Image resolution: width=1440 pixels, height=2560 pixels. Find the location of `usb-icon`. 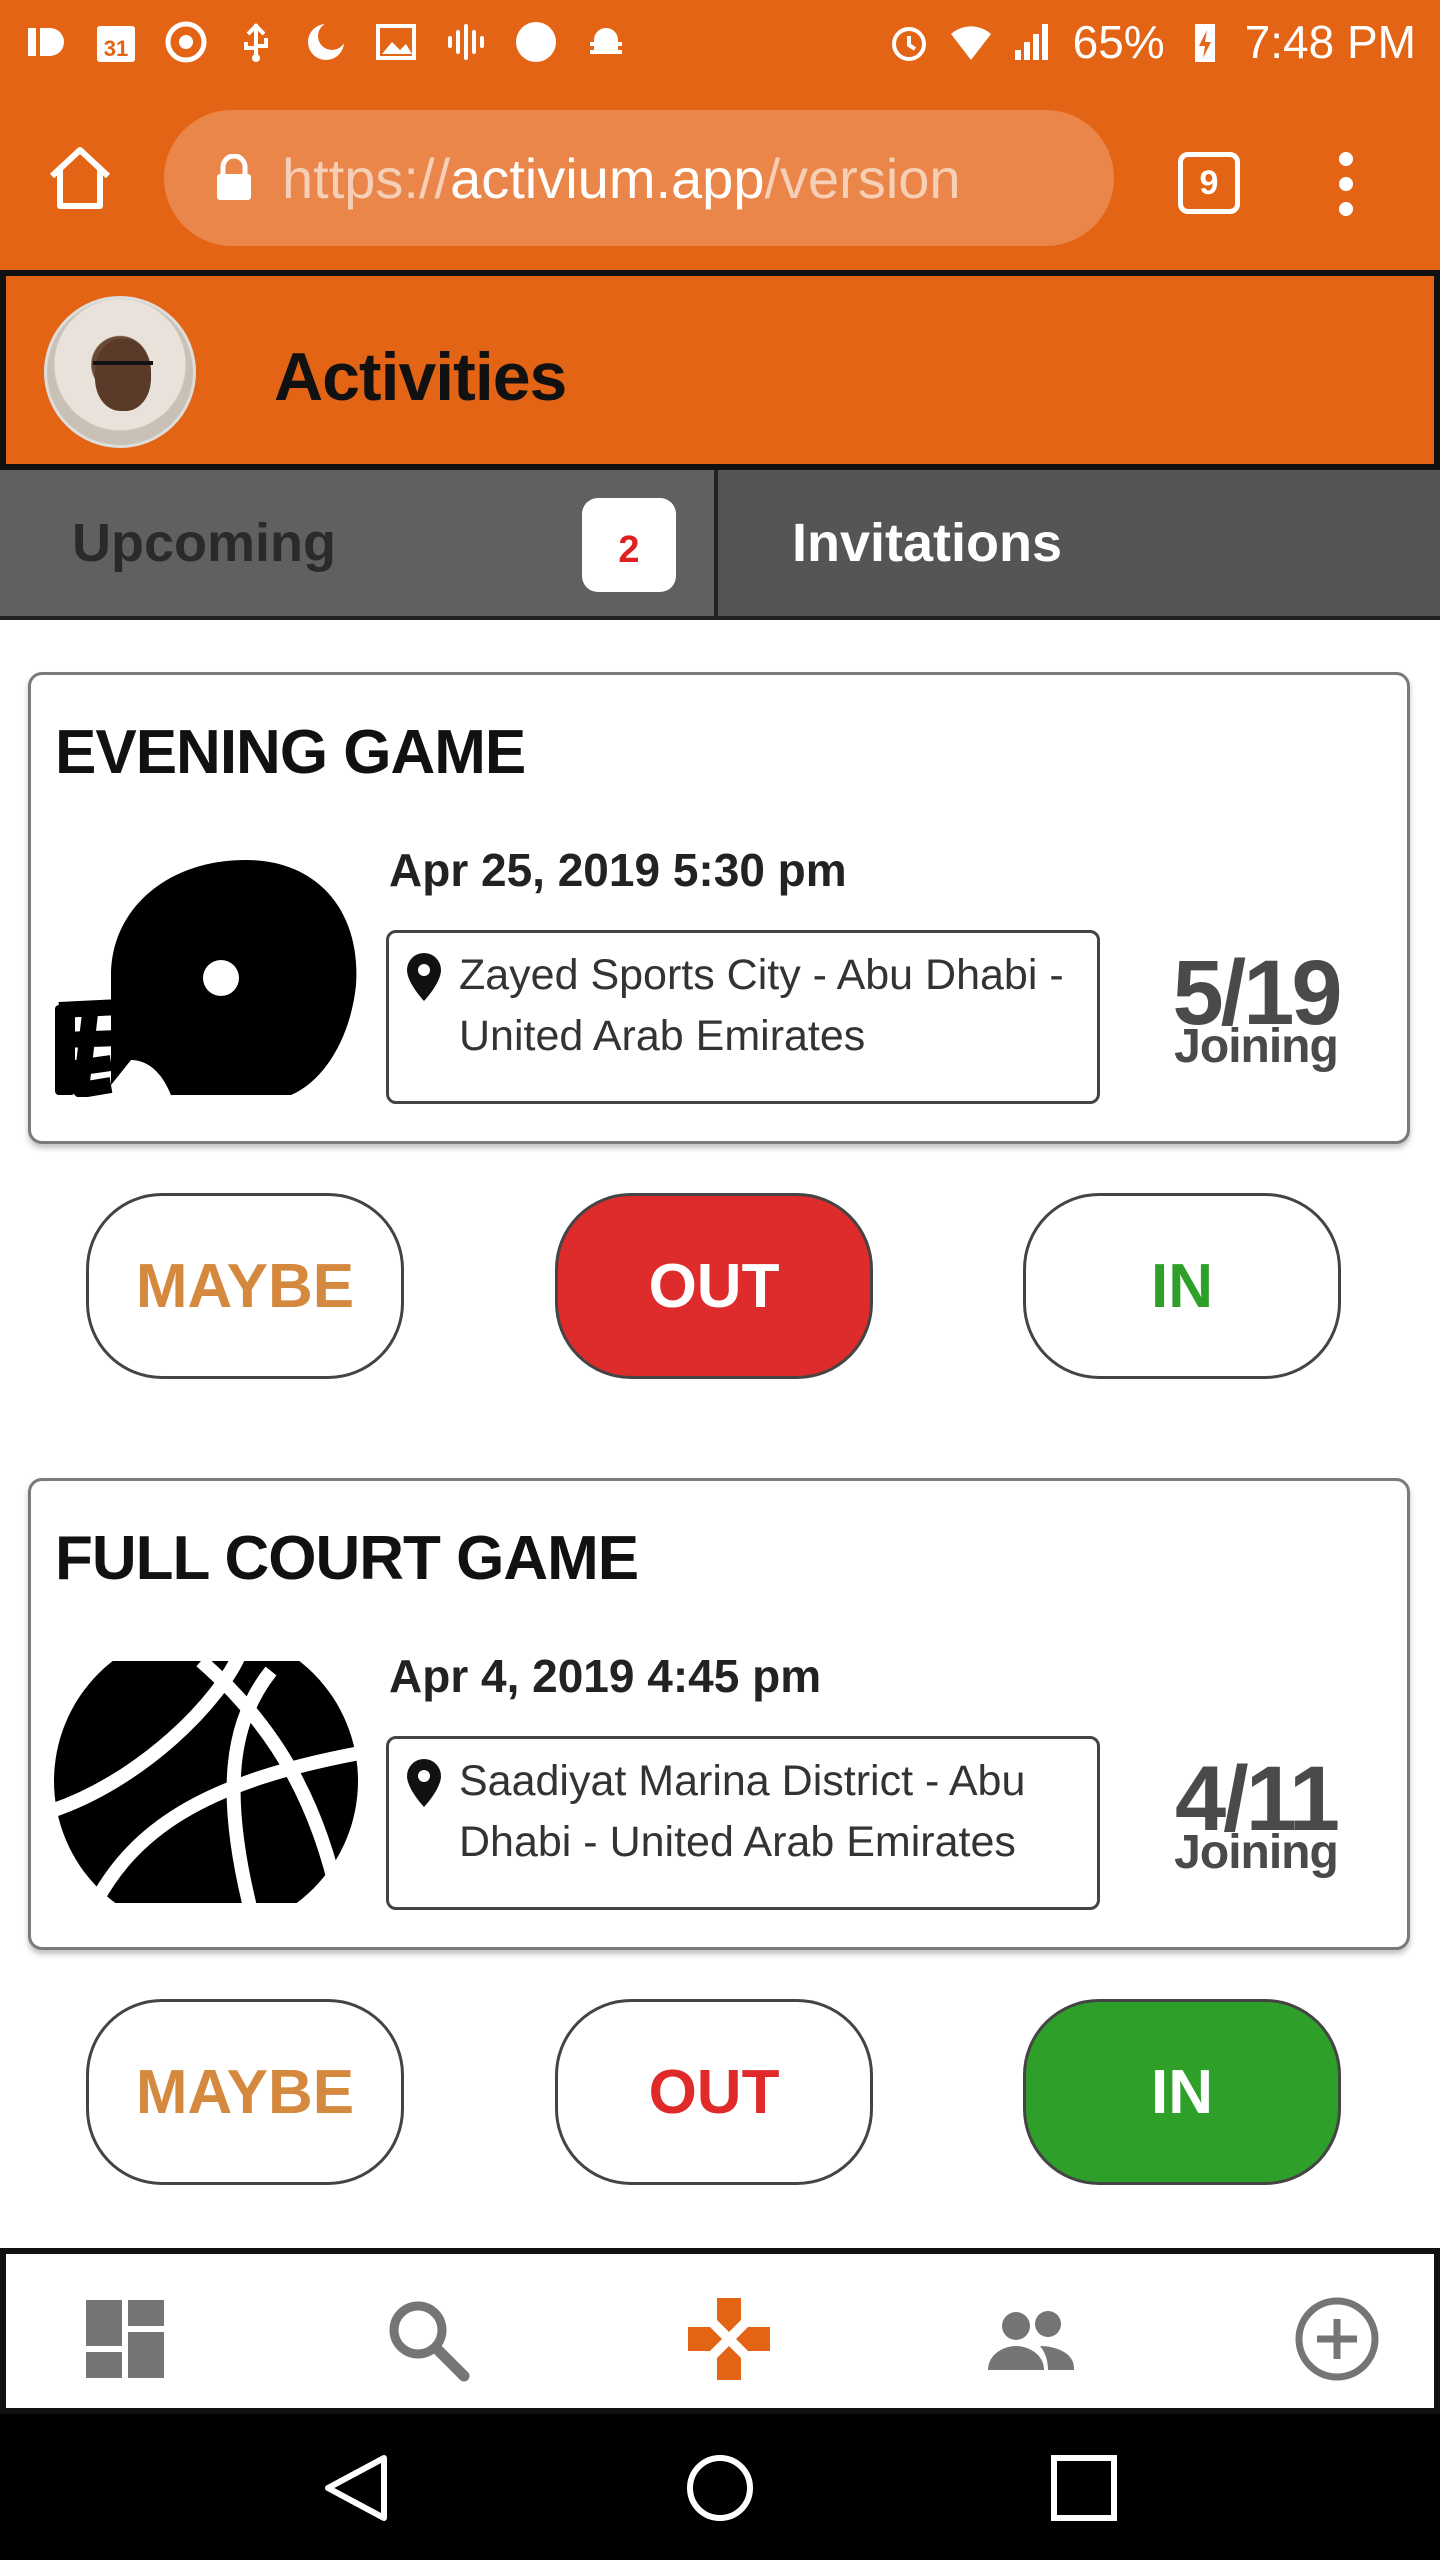

usb-icon is located at coordinates (256, 42).